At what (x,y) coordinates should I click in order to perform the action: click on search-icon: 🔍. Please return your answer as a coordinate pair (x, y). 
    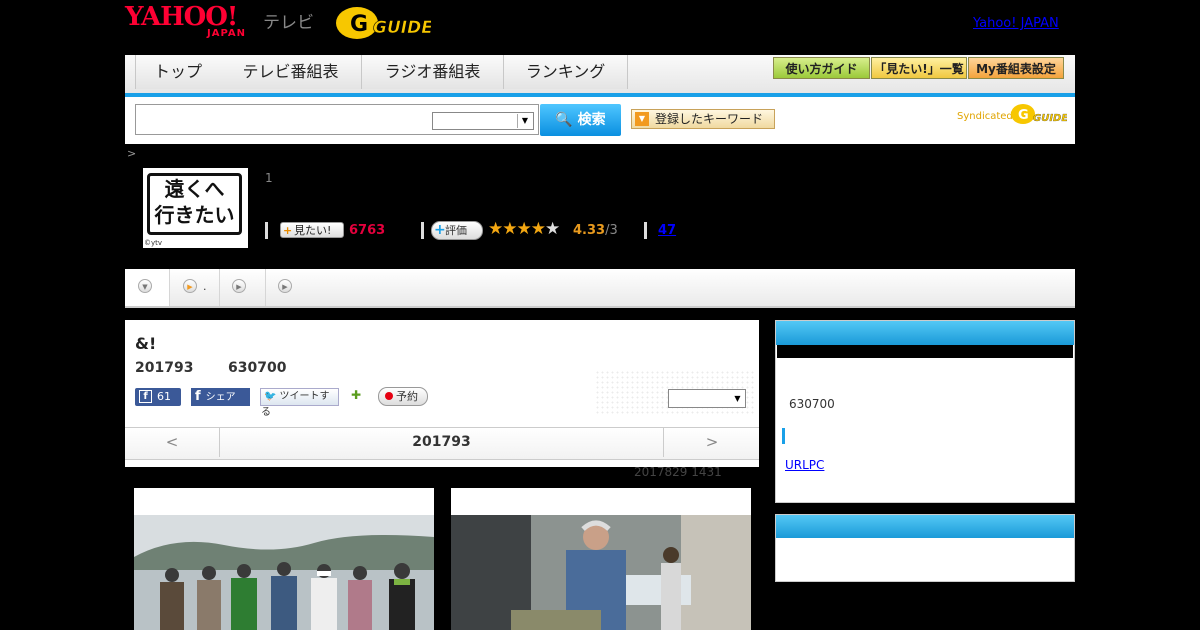
    Looking at the image, I should click on (564, 120).